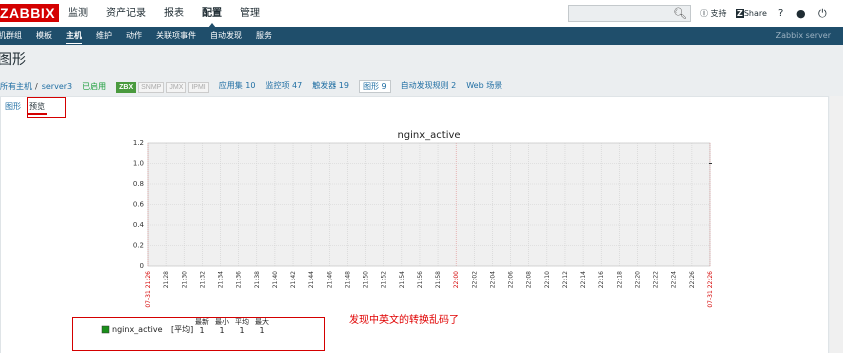 Image resolution: width=843 pixels, height=353 pixels. Describe the element at coordinates (836, 224) in the screenshot. I see `vertical-scrollbar` at that location.